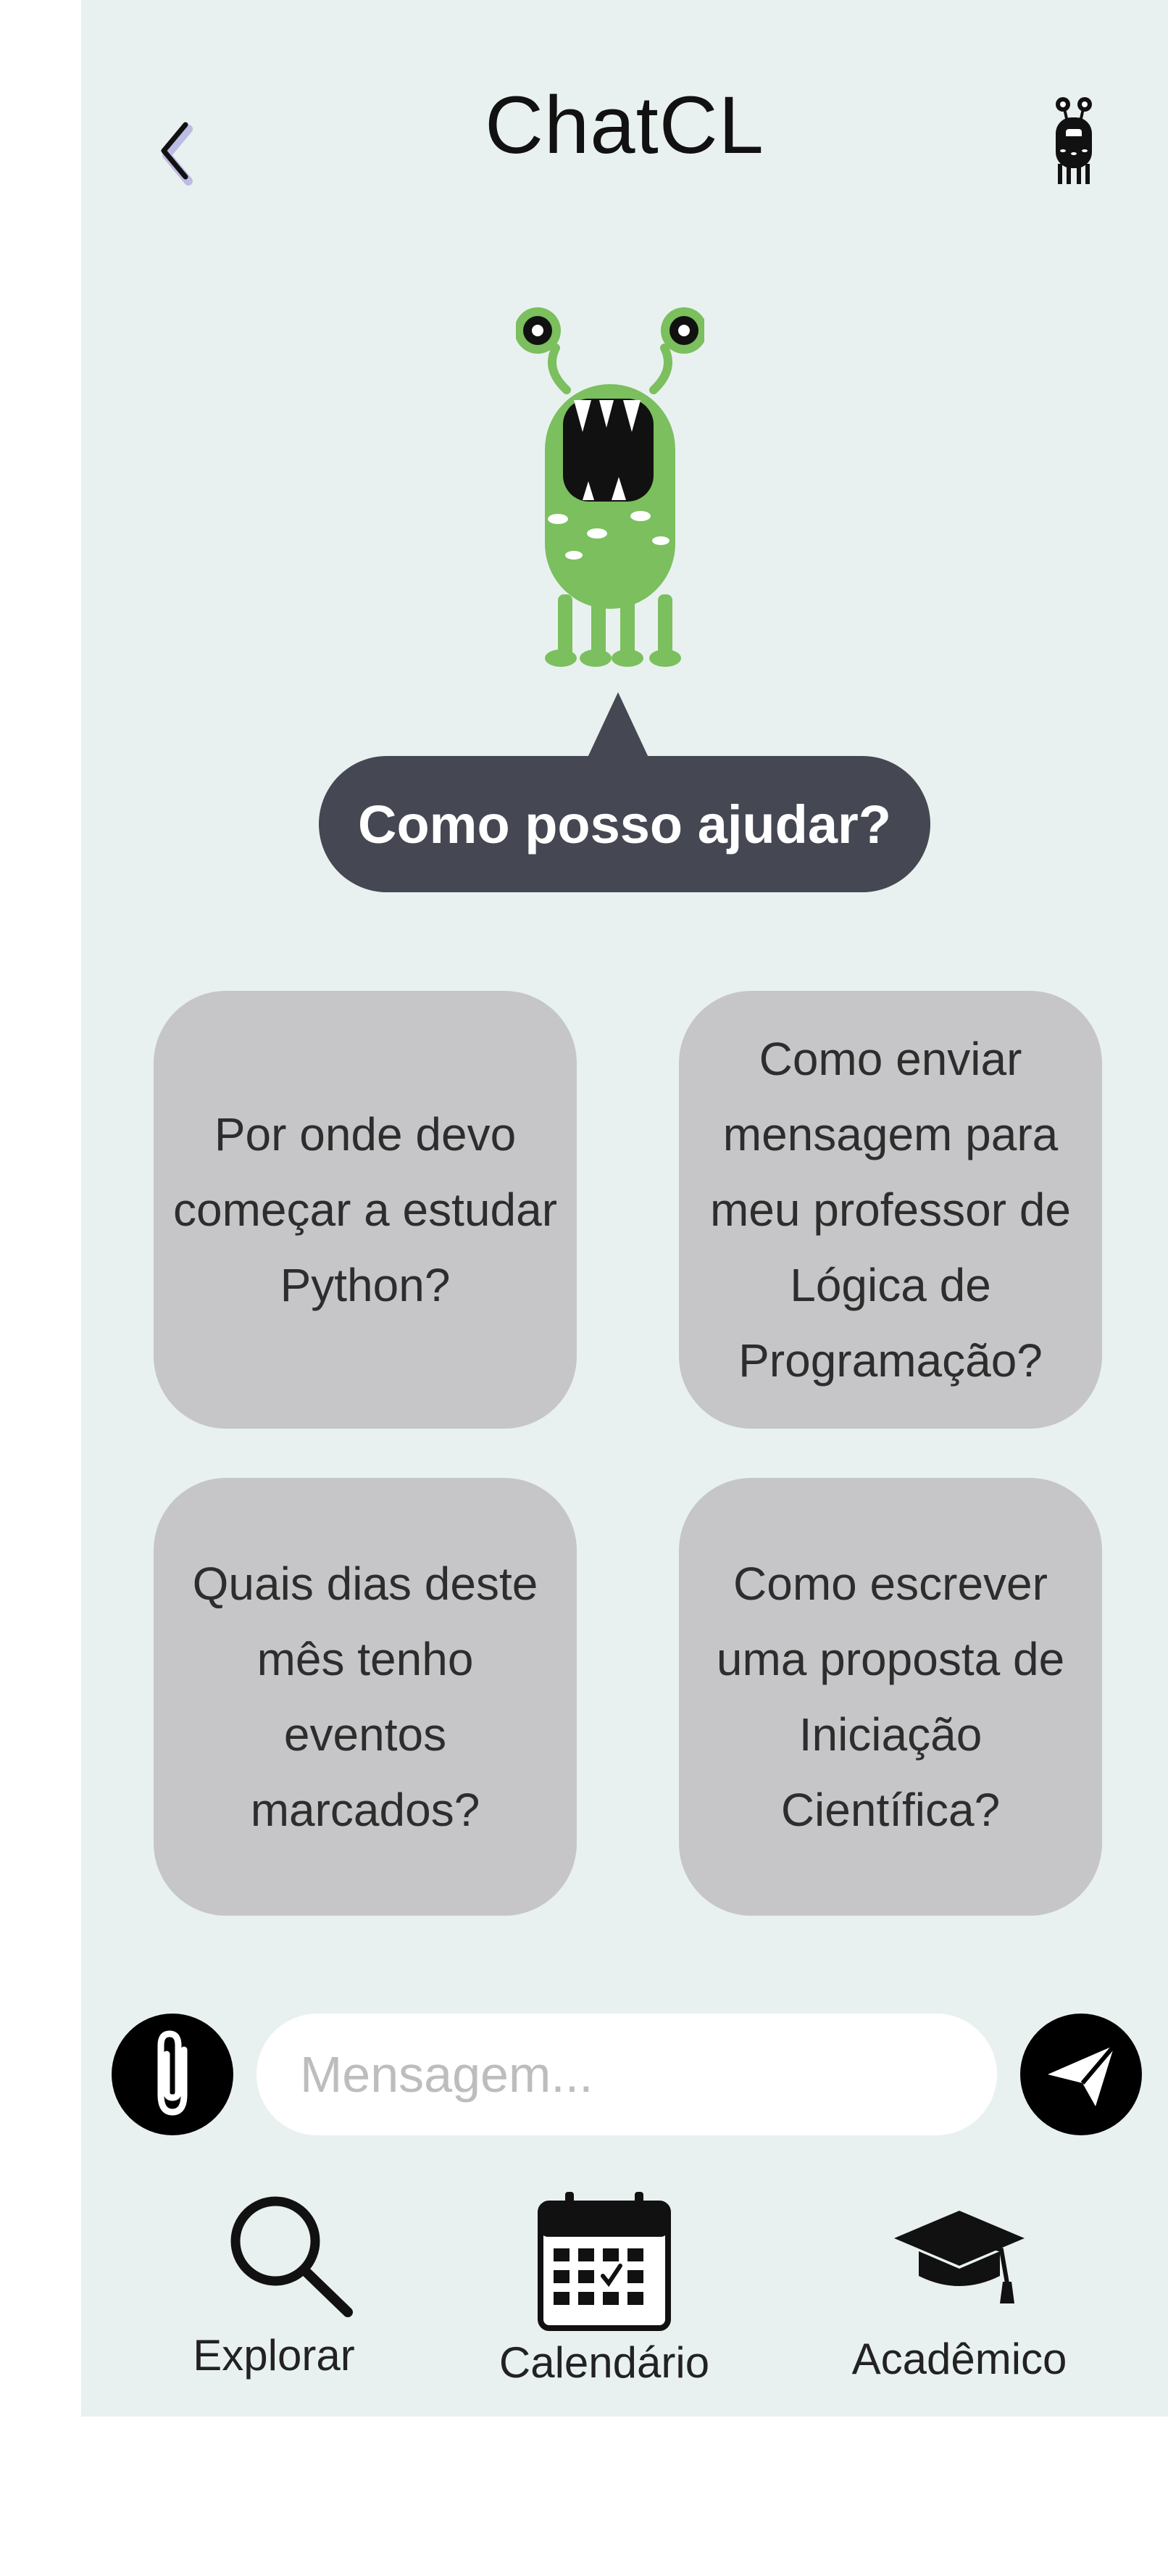 This screenshot has height=2576, width=1168. I want to click on greeting-text: Como posso ajudar?, so click(624, 824).